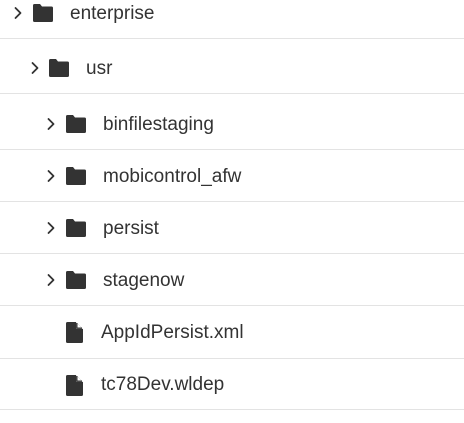  I want to click on tree-item-label: usr, so click(99, 68).